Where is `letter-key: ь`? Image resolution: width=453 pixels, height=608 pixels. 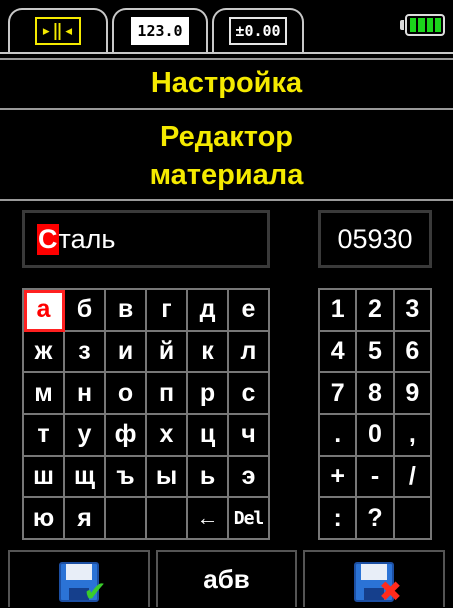
letter-key: ь is located at coordinates (208, 477).